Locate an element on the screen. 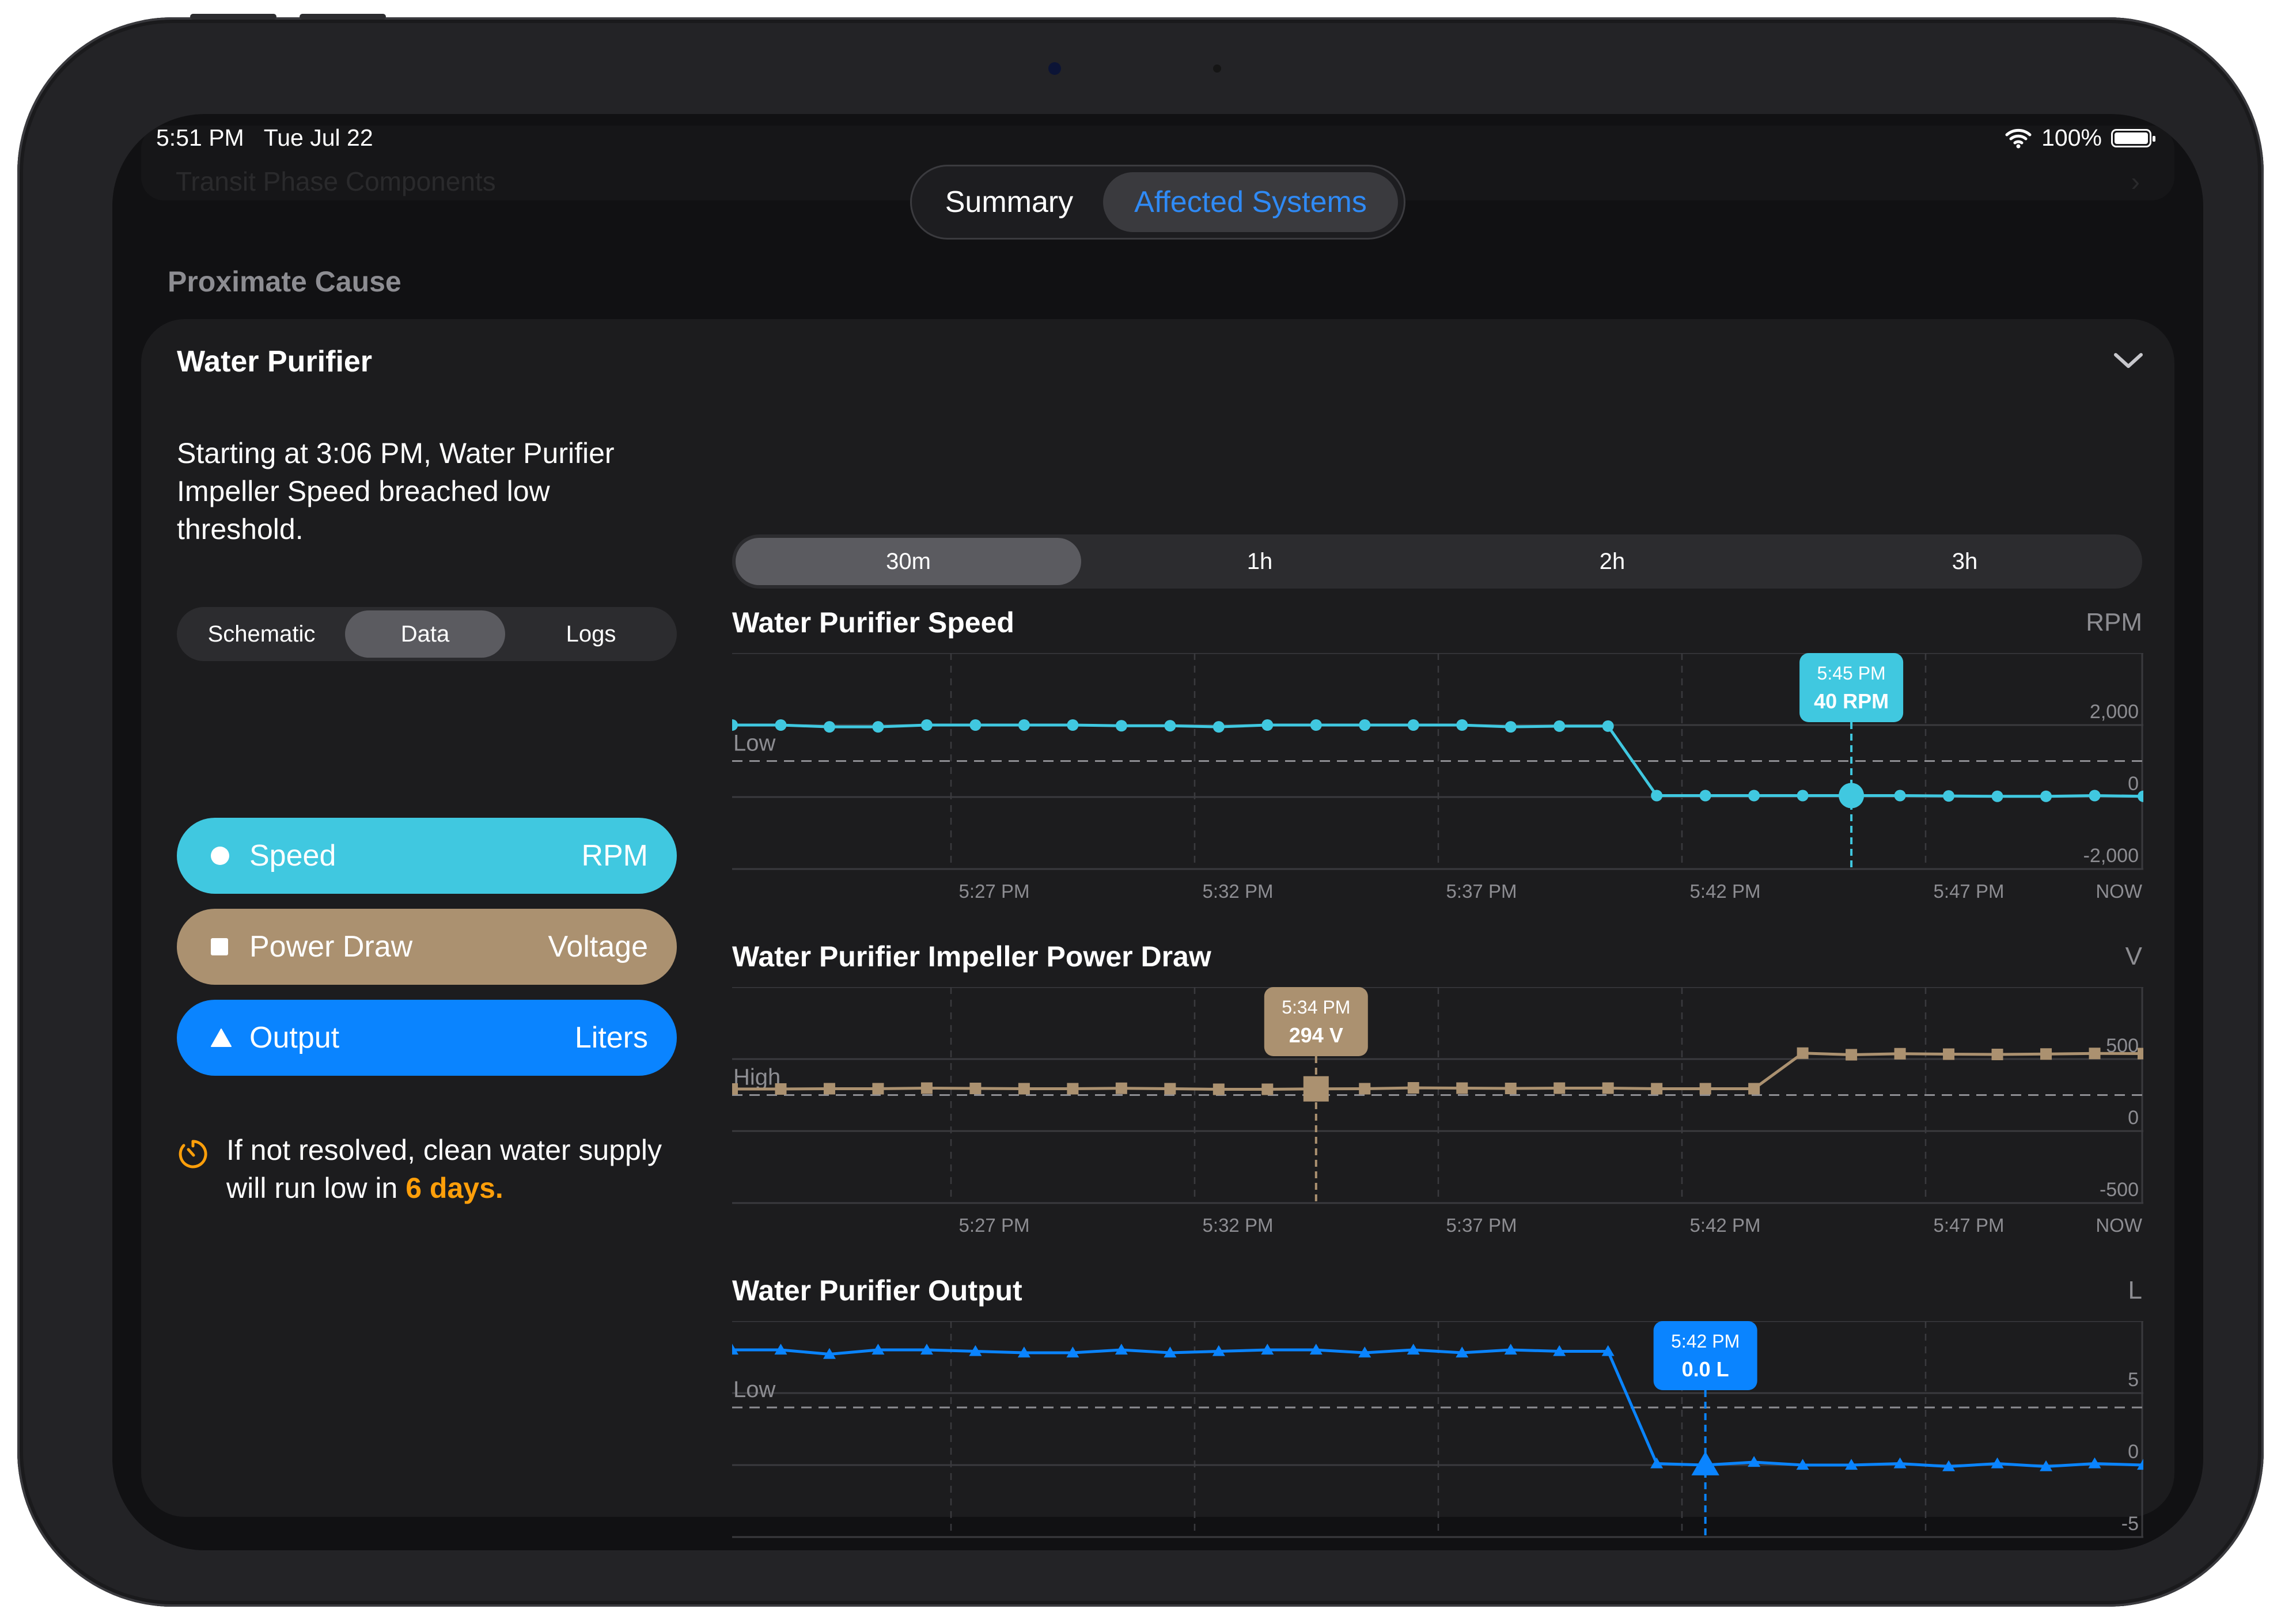 This screenshot has height=1624, width=2281. tooltip: 5:42 PM 0.0 L is located at coordinates (1705, 1355).